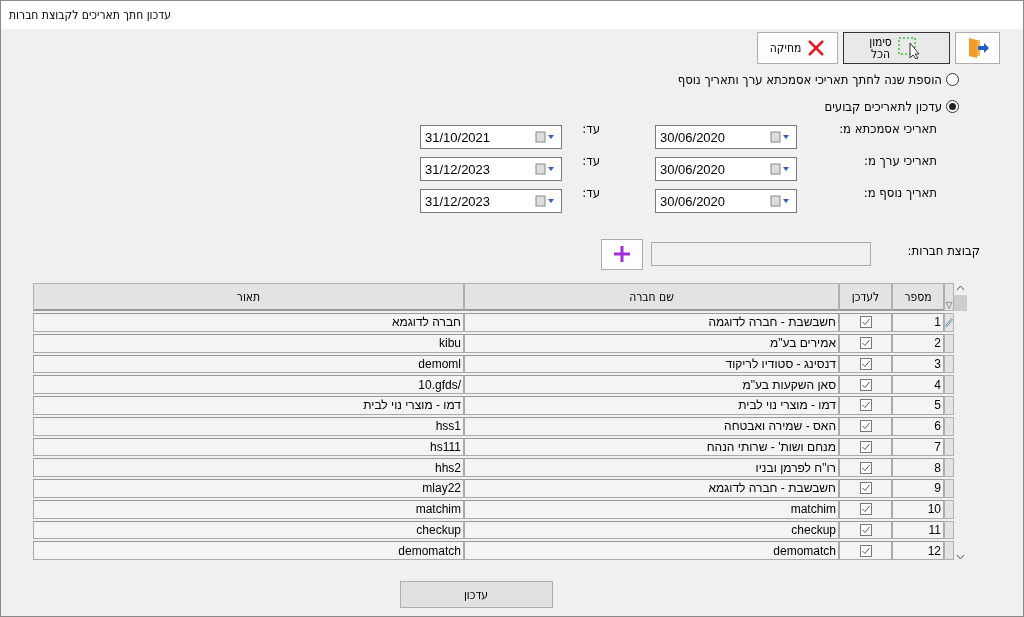 The height and width of the screenshot is (617, 1024). What do you see at coordinates (918, 426) in the screenshot?
I see `table-cell: 6` at bounding box center [918, 426].